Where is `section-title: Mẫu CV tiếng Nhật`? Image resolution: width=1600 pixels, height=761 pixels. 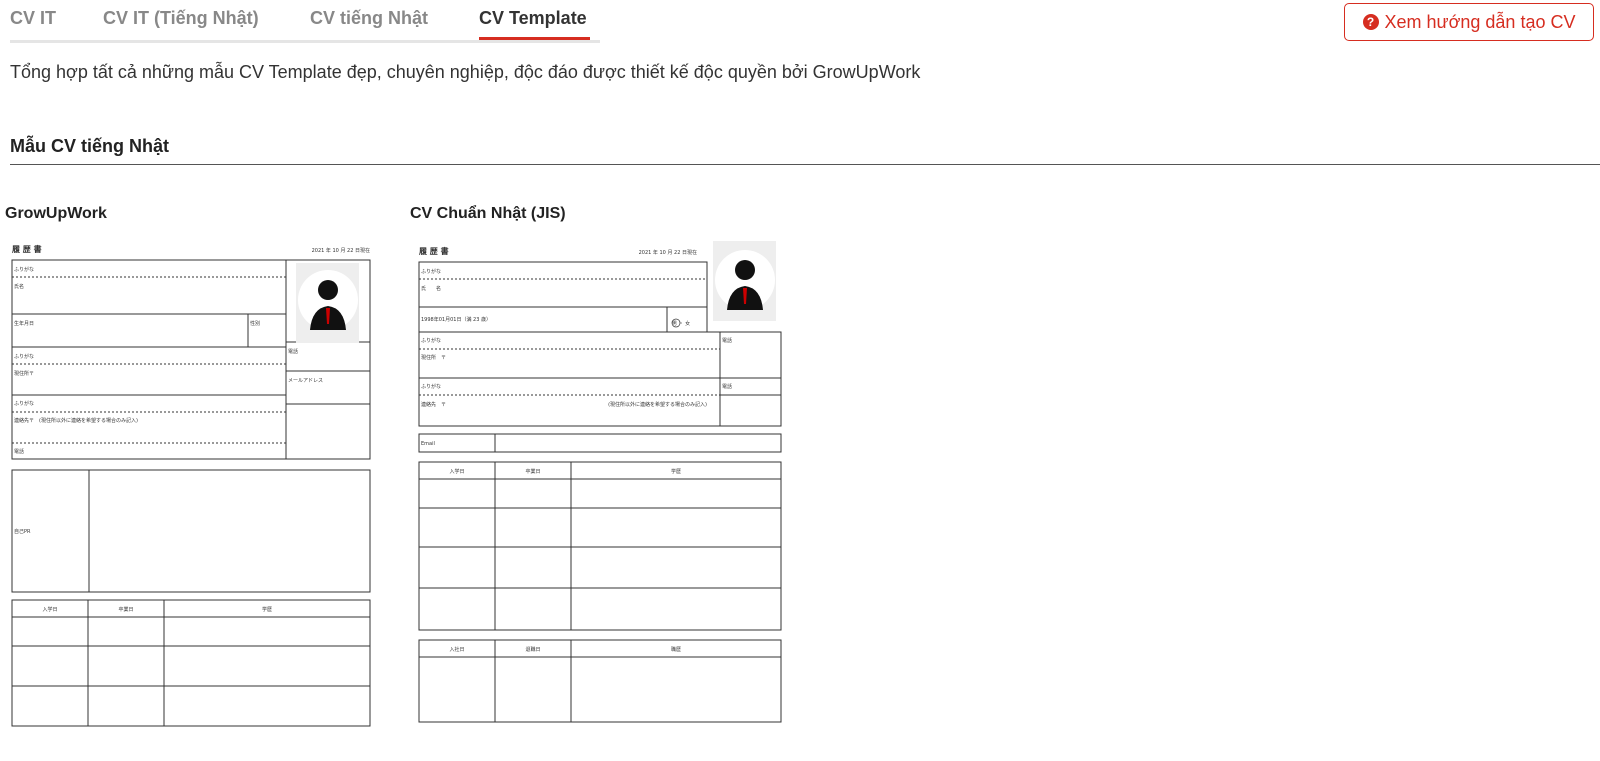
section-title: Mẫu CV tiếng Nhật is located at coordinates (90, 146).